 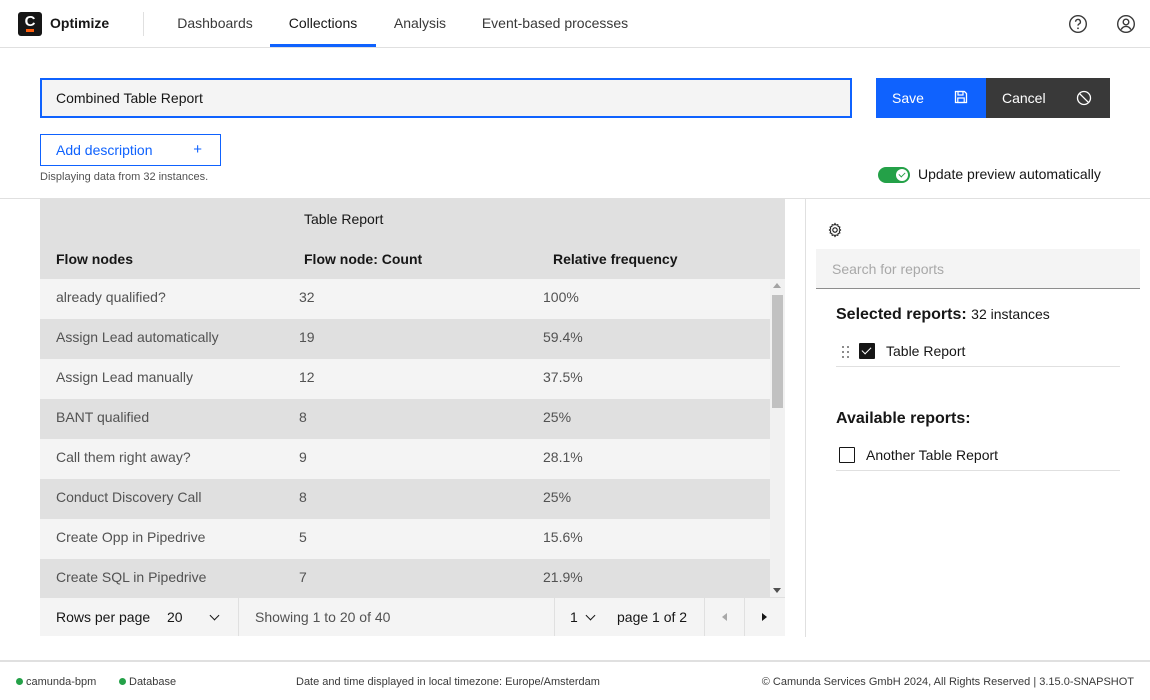 I want to click on report-checkbox-checked, so click(x=867, y=351).